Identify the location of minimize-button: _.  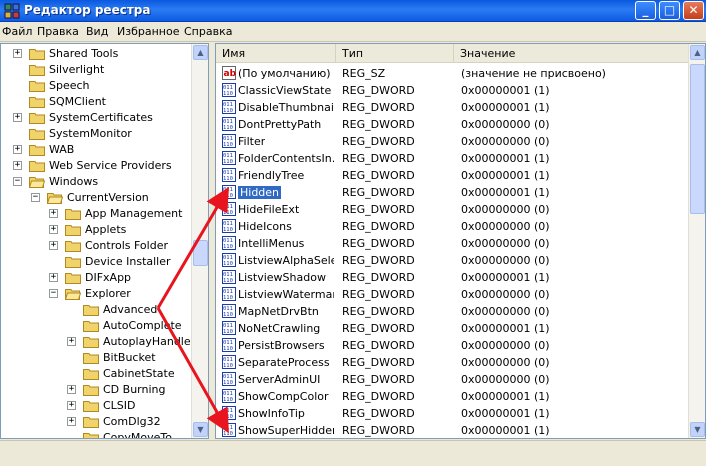
(645, 10).